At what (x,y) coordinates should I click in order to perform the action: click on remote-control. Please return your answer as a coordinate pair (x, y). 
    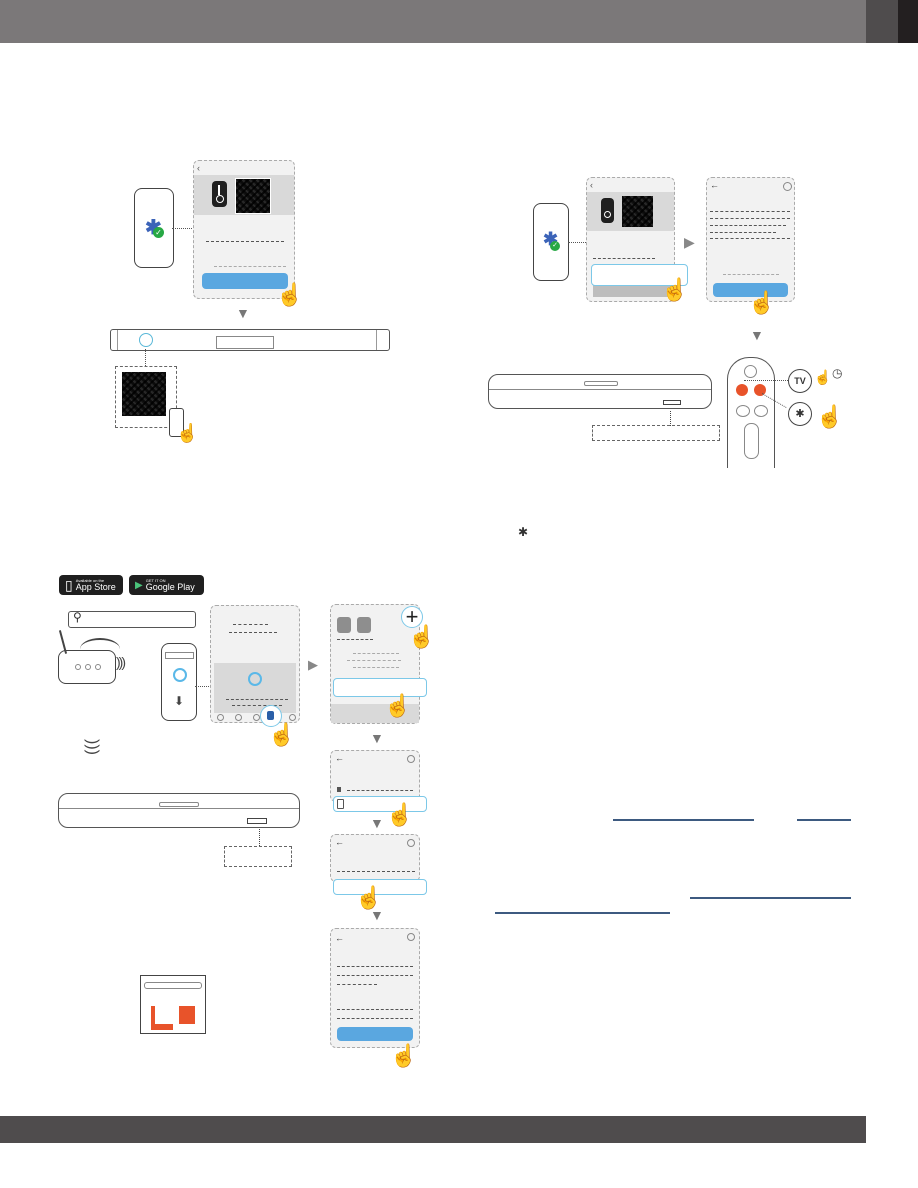
    Looking at the image, I should click on (751, 412).